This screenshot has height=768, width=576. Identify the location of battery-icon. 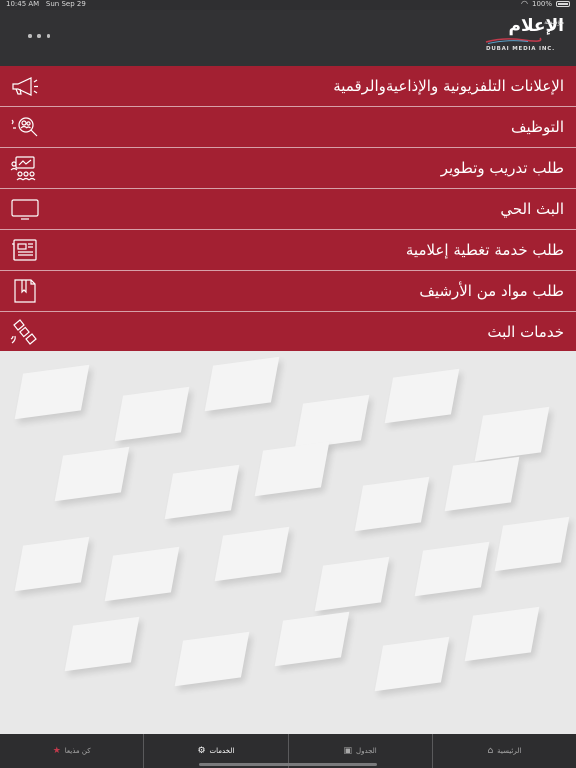
(563, 4).